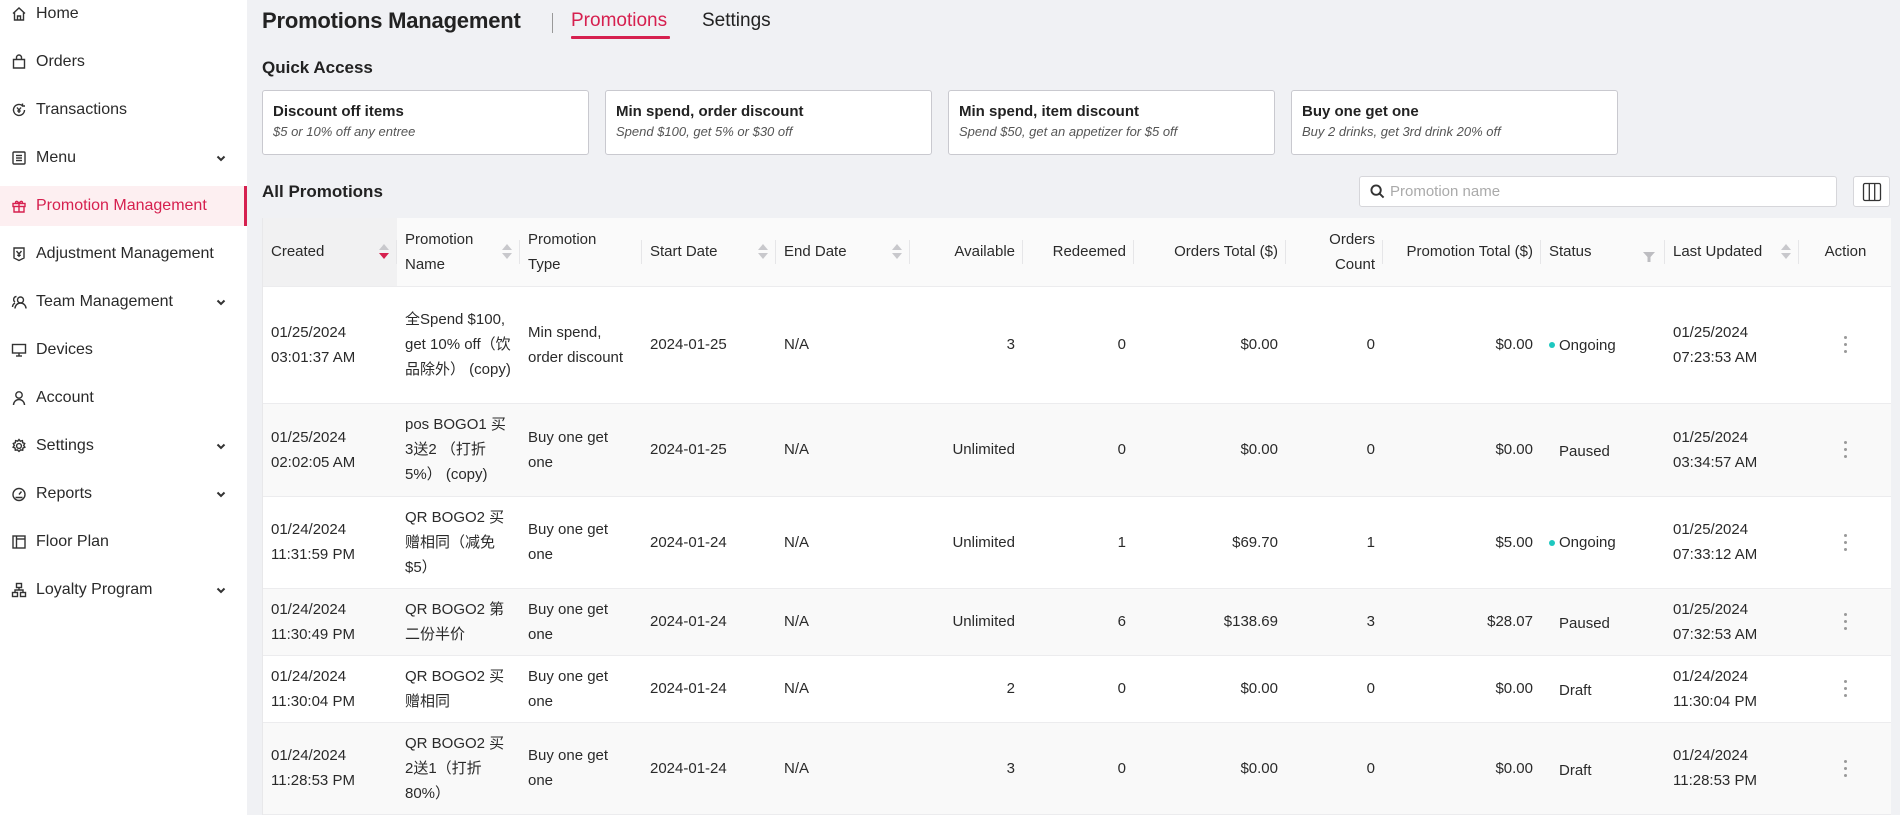 This screenshot has height=815, width=1900. Describe the element at coordinates (338, 111) in the screenshot. I see `card-title: Discount off items` at that location.